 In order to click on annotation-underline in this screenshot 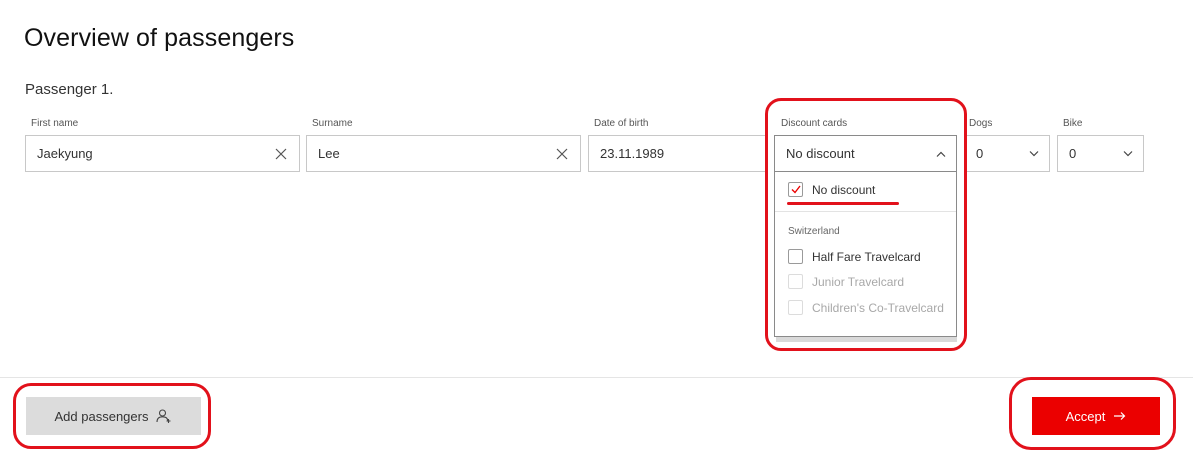, I will do `click(843, 203)`.